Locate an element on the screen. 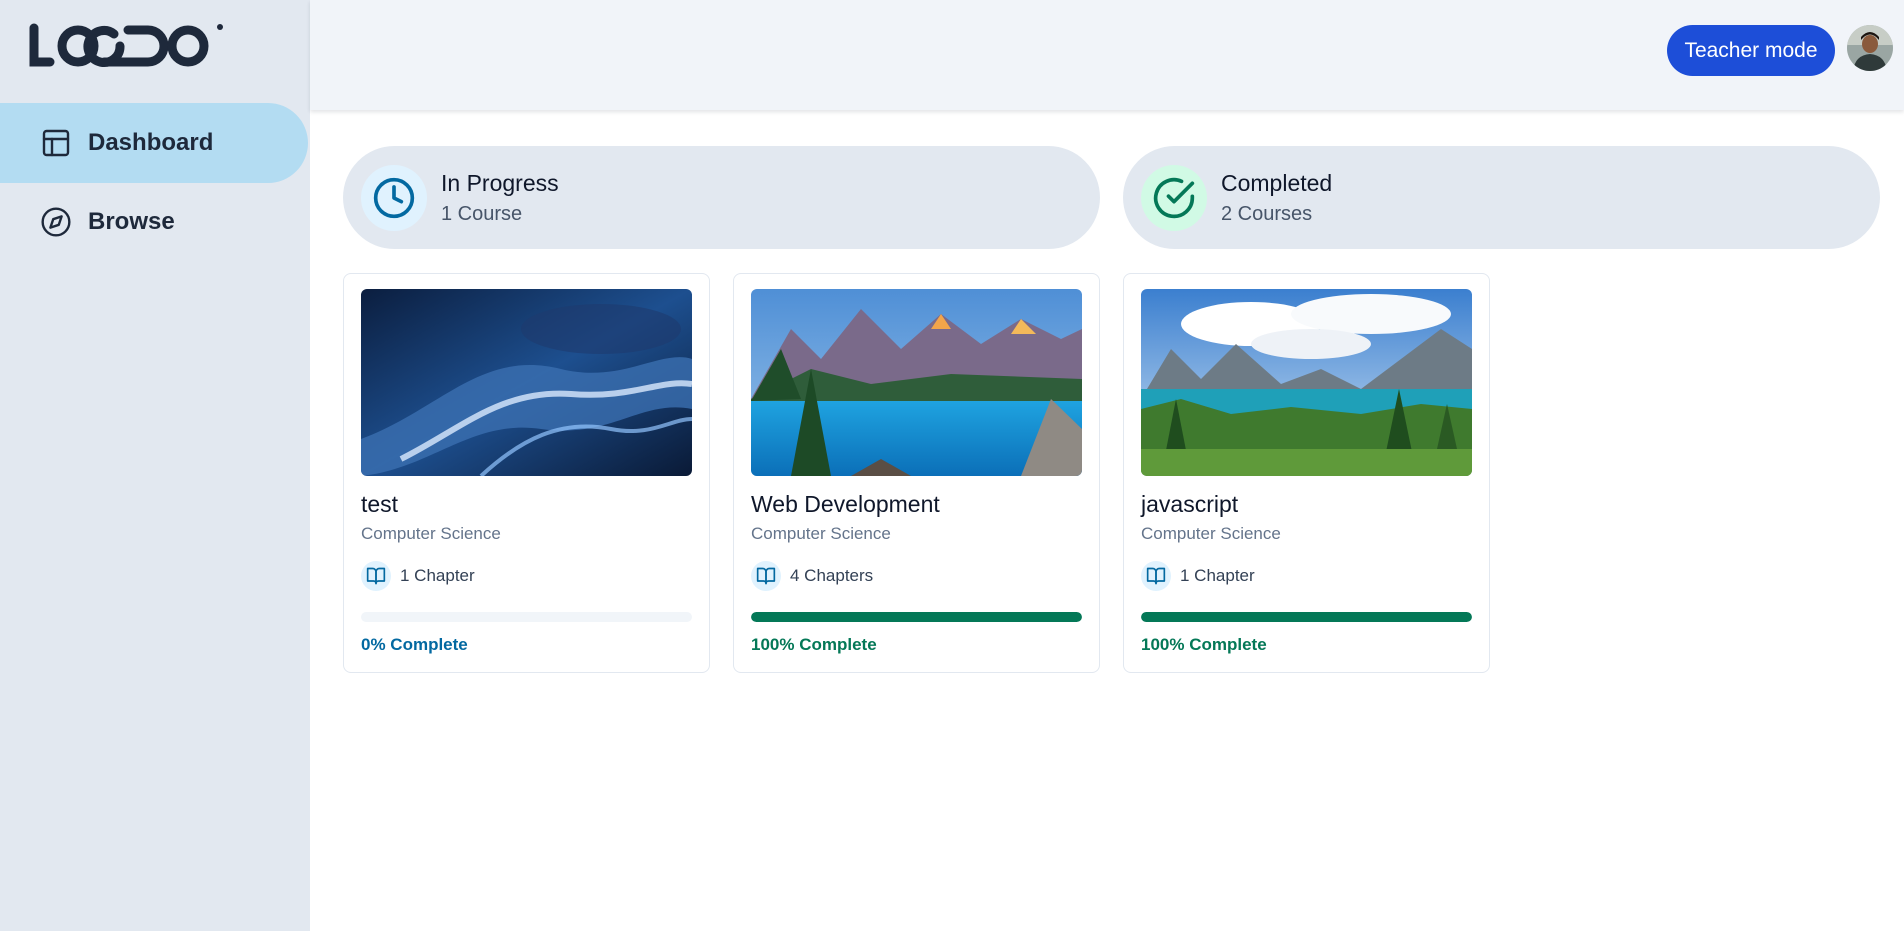 Image resolution: width=1904 pixels, height=931 pixels. chapter-count: 4 Chapters is located at coordinates (812, 576).